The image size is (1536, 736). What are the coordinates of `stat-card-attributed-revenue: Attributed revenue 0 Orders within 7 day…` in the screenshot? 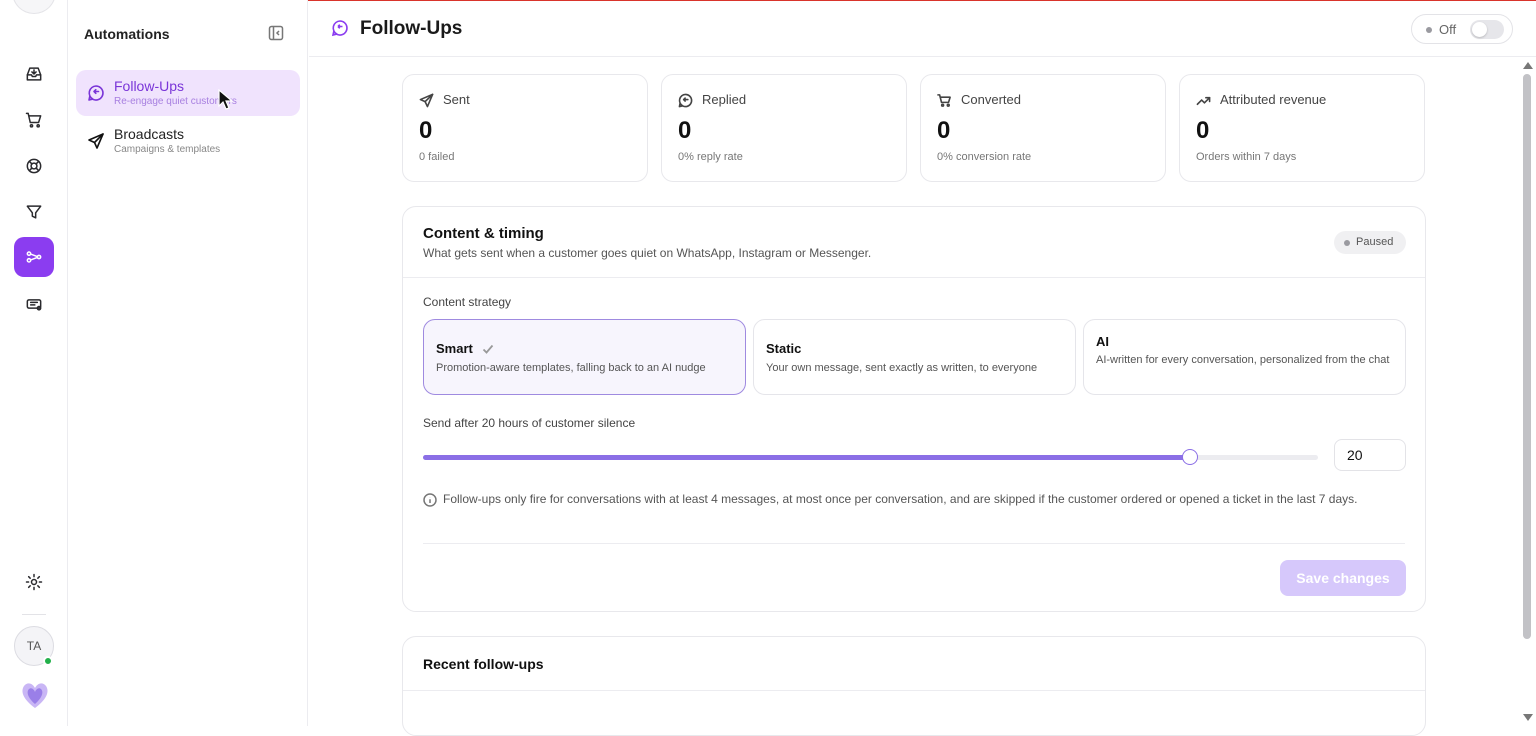 It's located at (1302, 128).